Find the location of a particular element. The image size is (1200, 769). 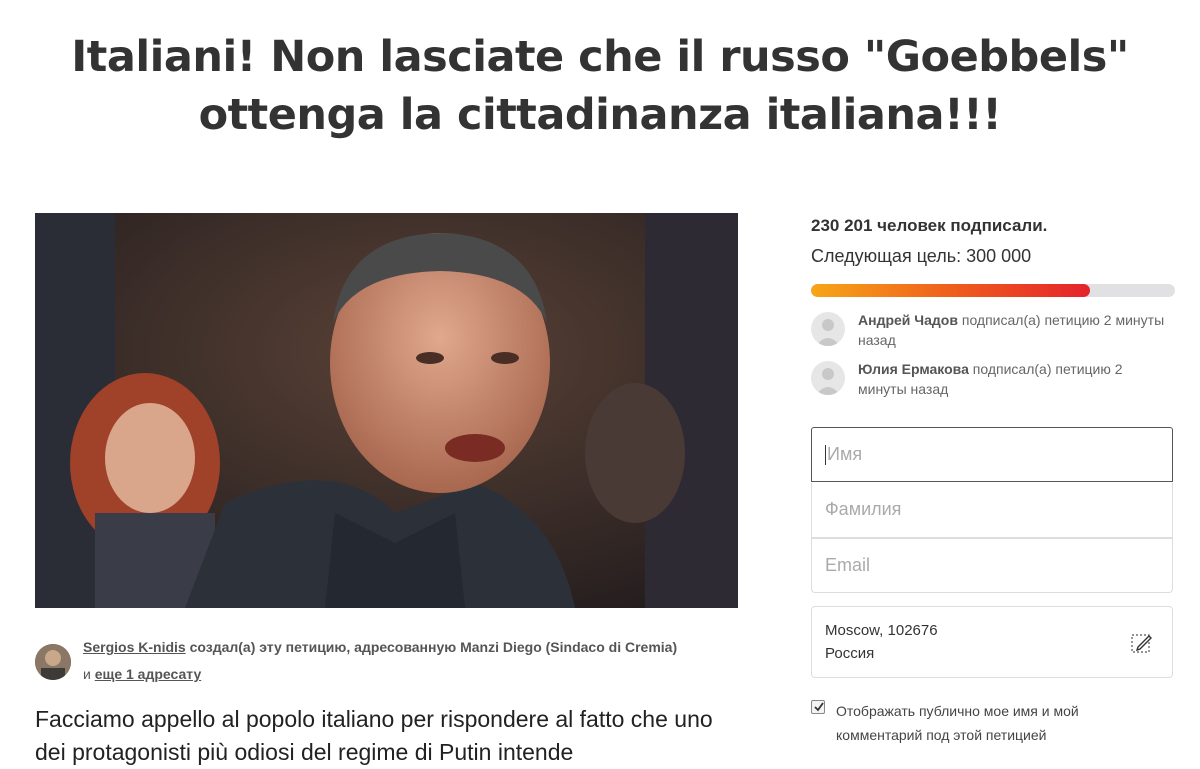

email-input: Email is located at coordinates (992, 565).